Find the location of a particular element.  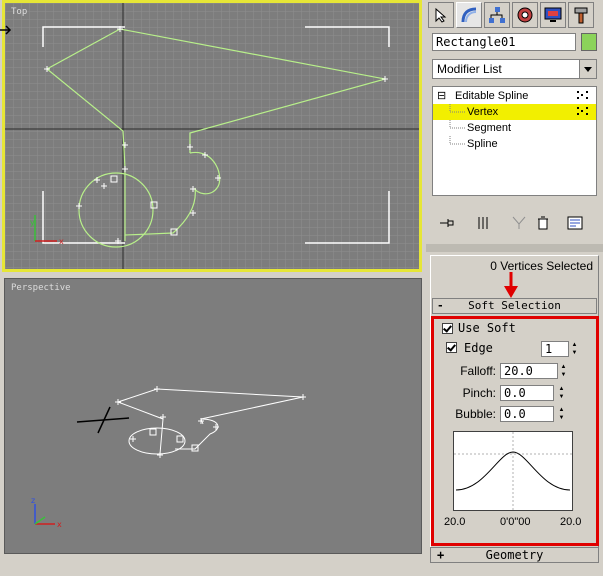

tab-utilities is located at coordinates (581, 15).